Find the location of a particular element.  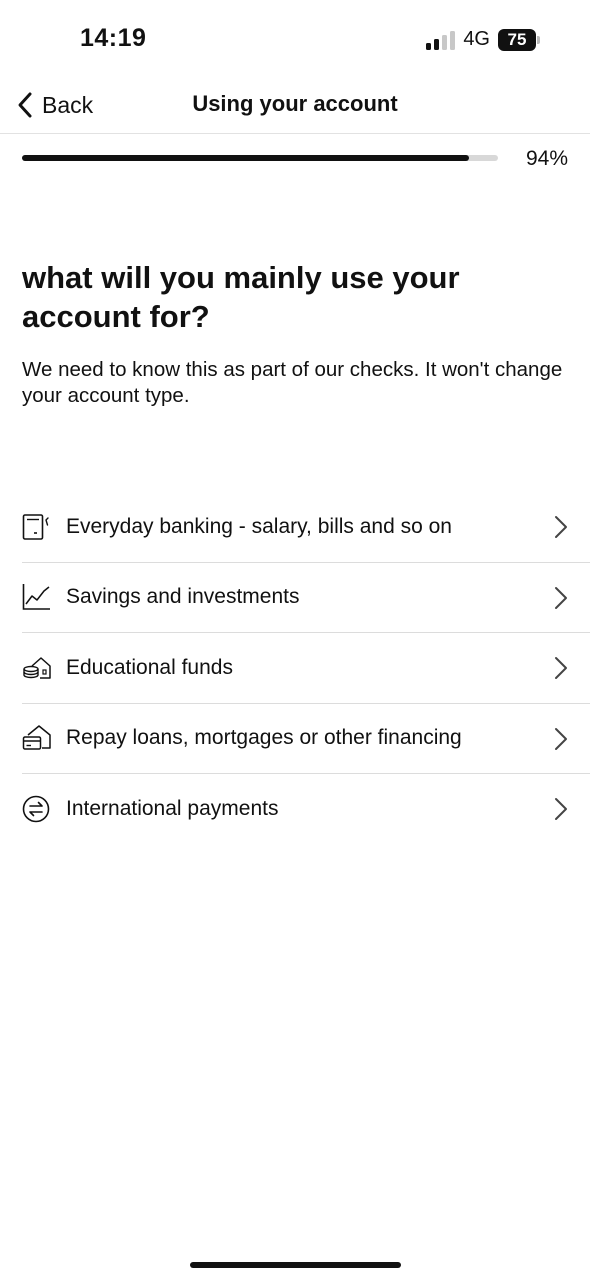

home-indicator is located at coordinates (295, 1265).